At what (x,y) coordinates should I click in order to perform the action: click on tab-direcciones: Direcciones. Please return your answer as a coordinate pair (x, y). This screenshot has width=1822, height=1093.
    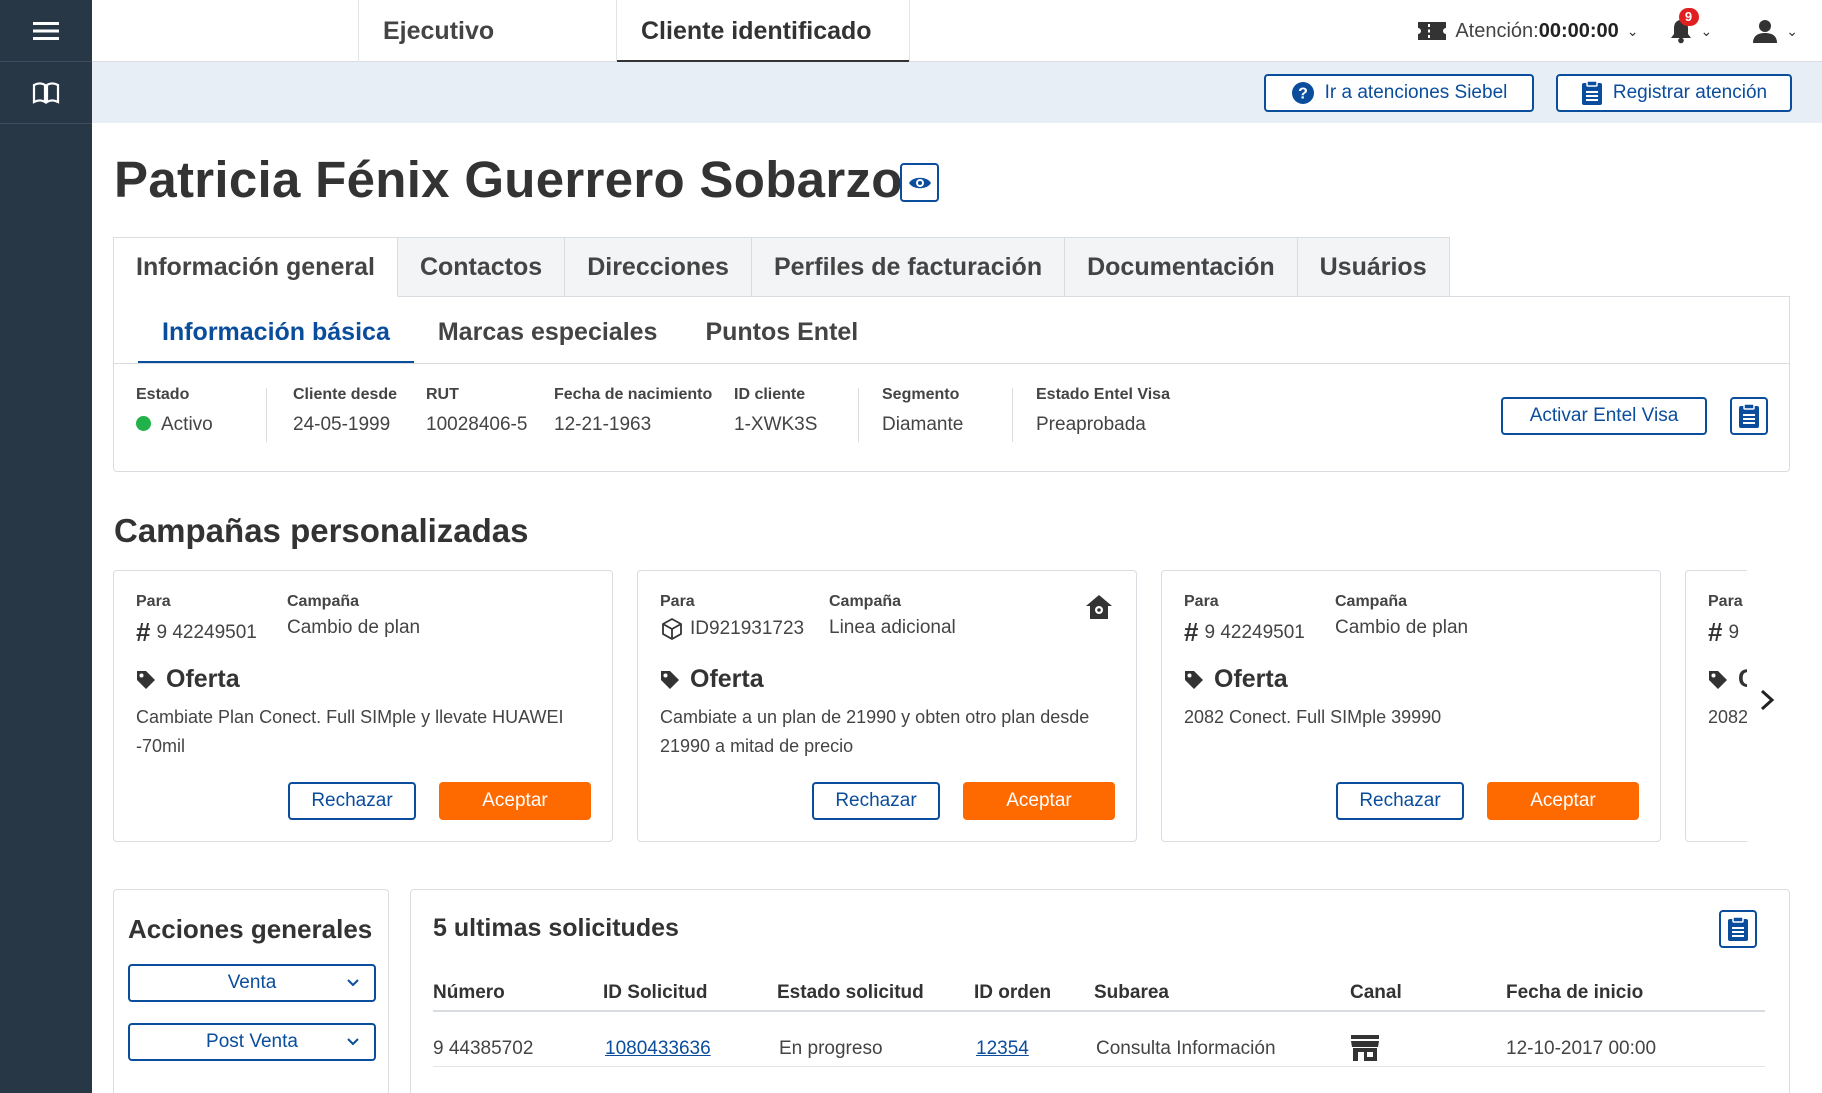
    Looking at the image, I should click on (658, 267).